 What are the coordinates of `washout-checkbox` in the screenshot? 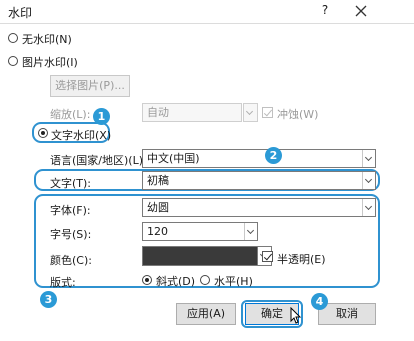 It's located at (267, 112).